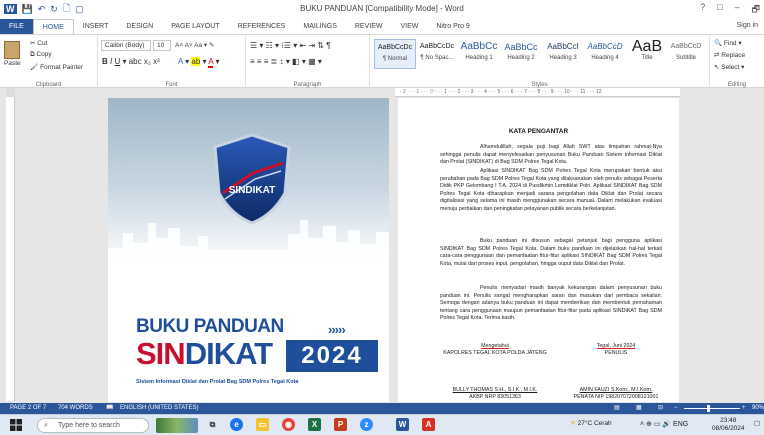 The image size is (764, 435). What do you see at coordinates (728, 428) in the screenshot?
I see `clock-date: 08/06/2024` at bounding box center [728, 428].